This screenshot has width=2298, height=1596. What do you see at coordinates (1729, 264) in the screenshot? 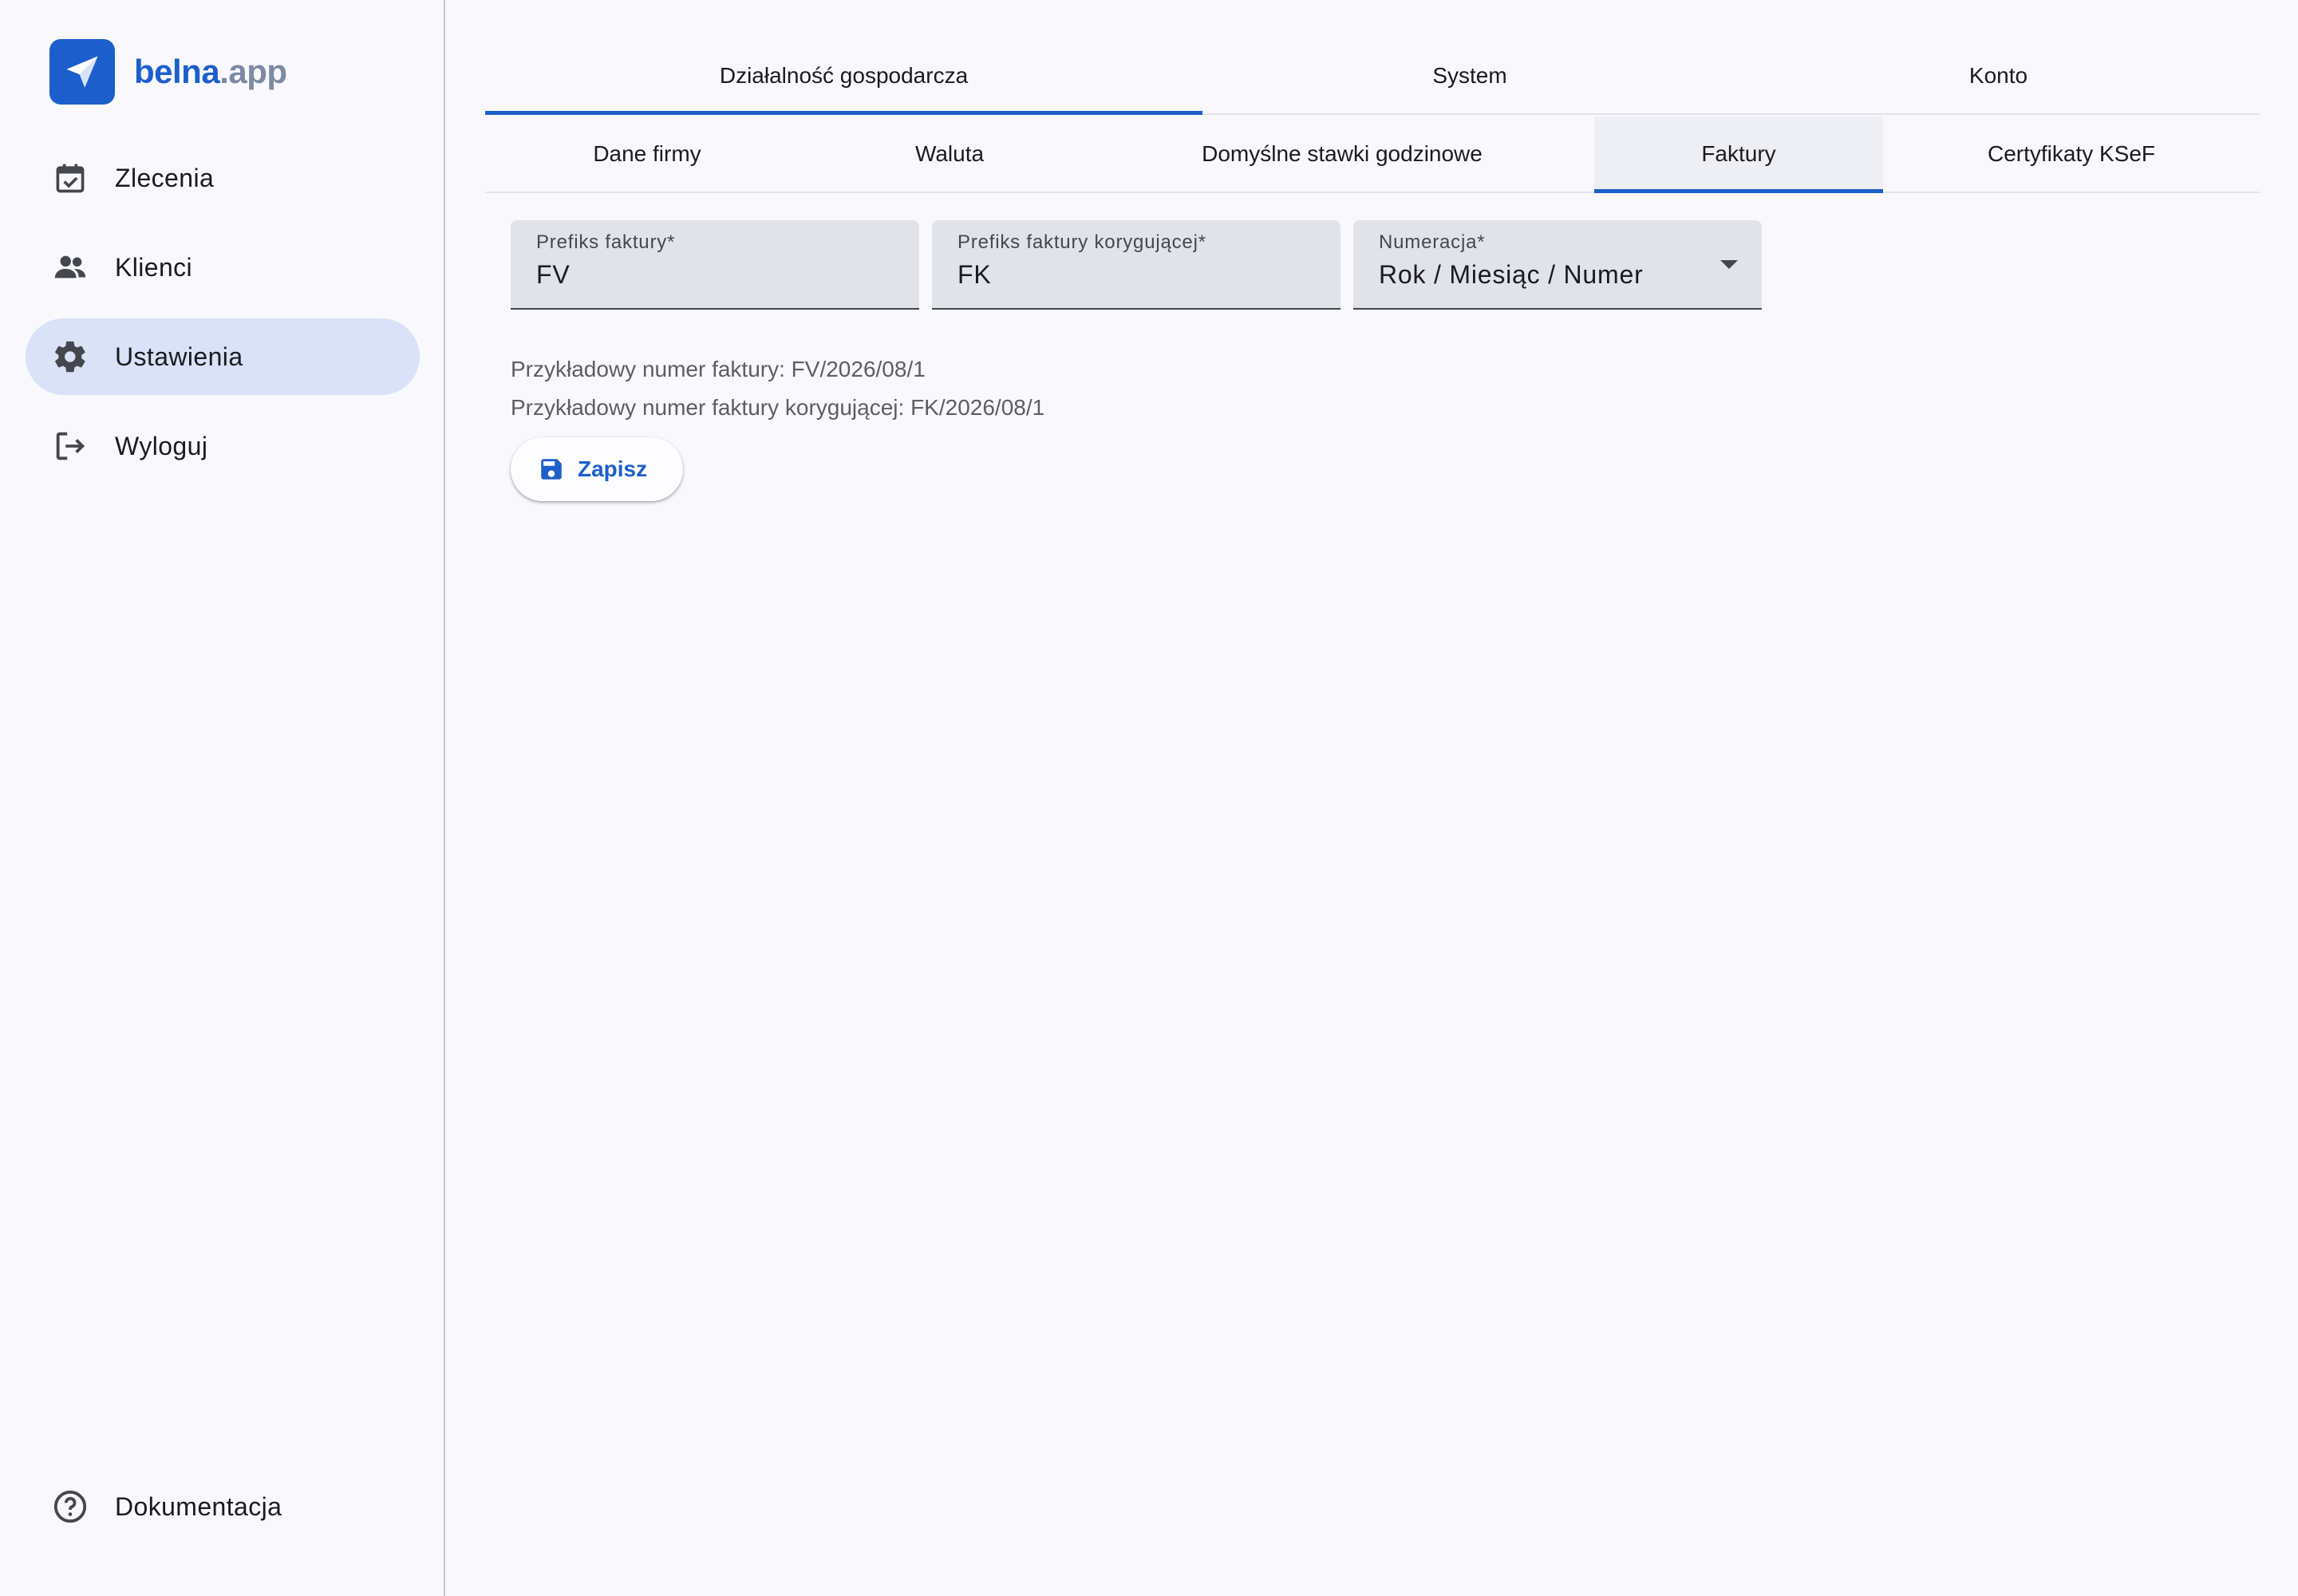
I see `dropdown-arrow-icon` at bounding box center [1729, 264].